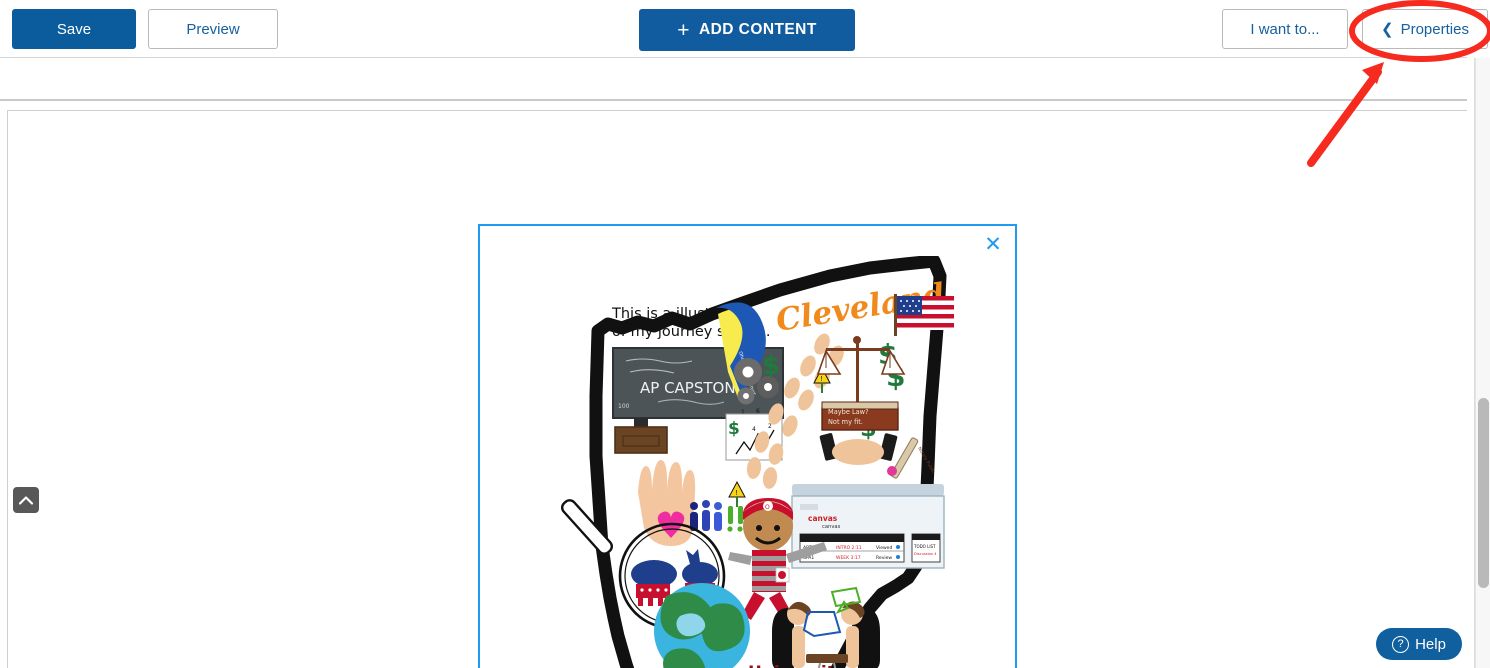 The height and width of the screenshot is (668, 1490). I want to click on preview-button-label: Preview, so click(213, 29).